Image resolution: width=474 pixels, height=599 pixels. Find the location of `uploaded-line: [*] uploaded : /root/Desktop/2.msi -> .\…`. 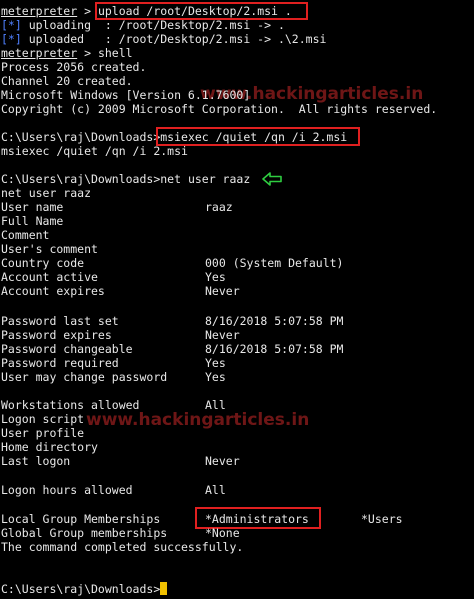

uploaded-line: [*] uploaded : /root/Desktop/2.msi -> .\… is located at coordinates (163, 39).